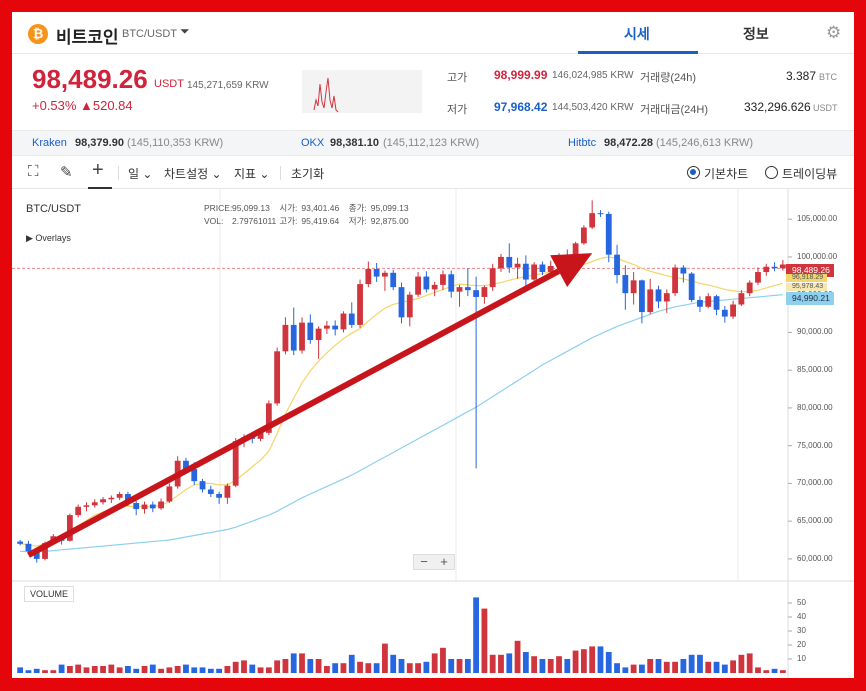  Describe the element at coordinates (433, 173) in the screenshot. I see `chart-toolbar: ⛶ ✎ + 일 ⌄ 차트설정 ⌄ 지표 ⌄ 초기화 기본차트 트레이딩뷰` at that location.